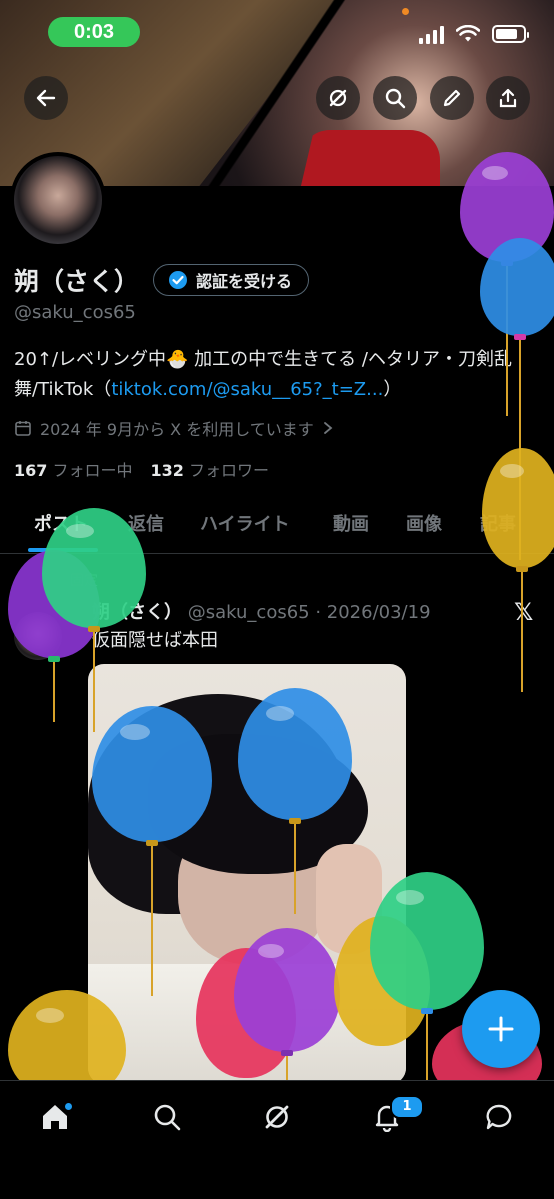 This screenshot has height=1199, width=554. I want to click on battery-icon, so click(510, 34).